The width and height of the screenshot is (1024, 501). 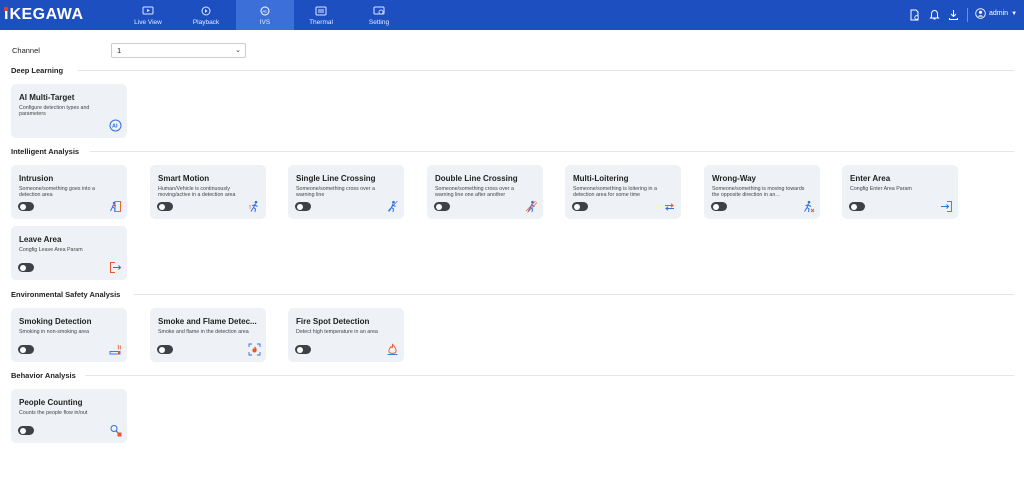 I want to click on smart-motion-icon, so click(x=253, y=206).